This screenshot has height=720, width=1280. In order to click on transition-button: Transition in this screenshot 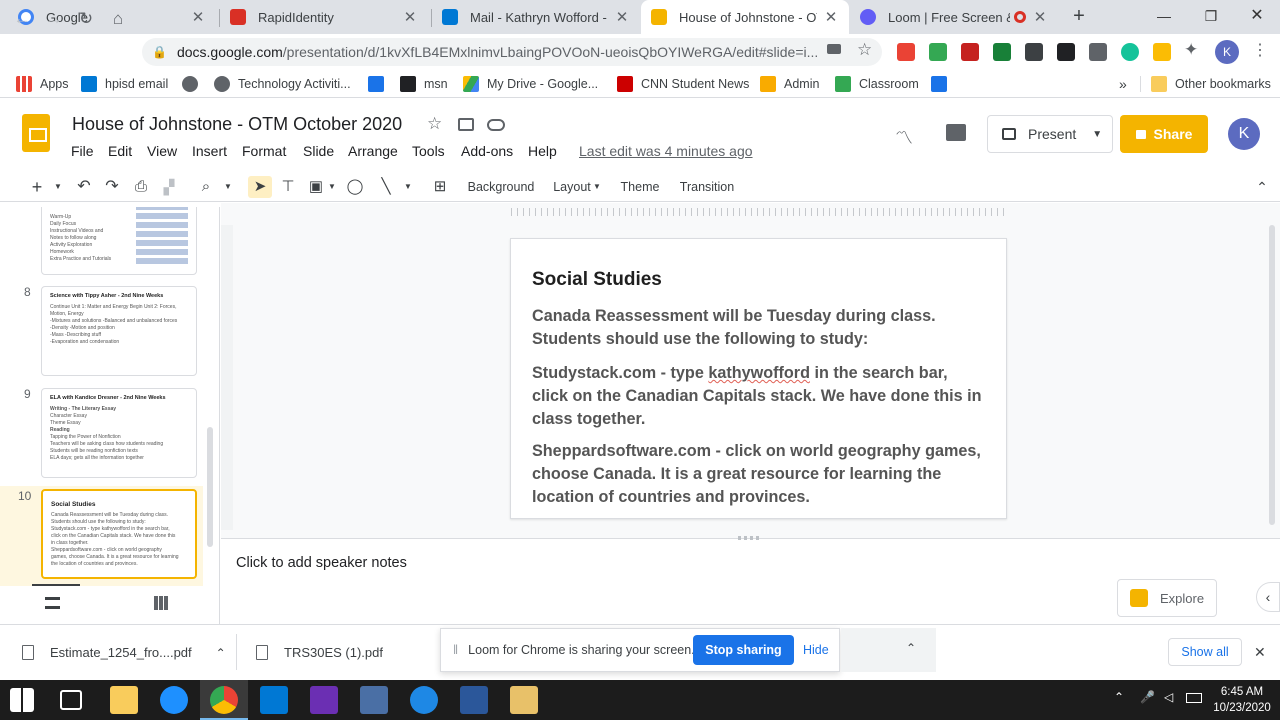, I will do `click(707, 187)`.